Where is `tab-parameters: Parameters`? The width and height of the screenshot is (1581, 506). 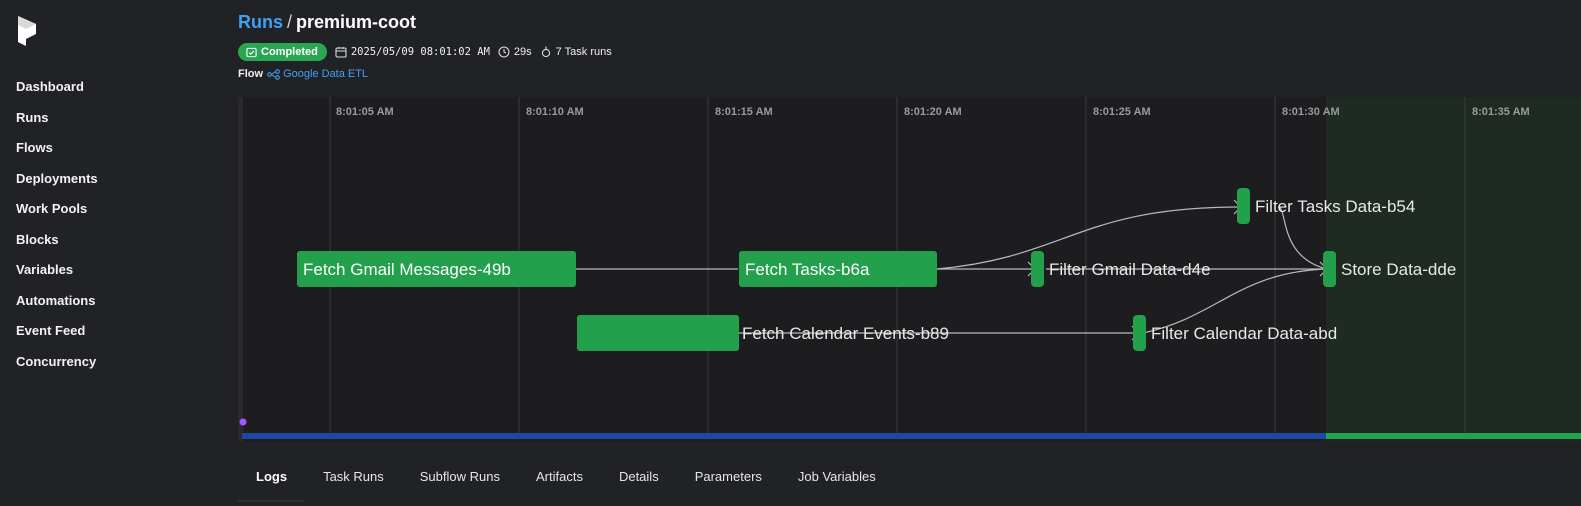
tab-parameters: Parameters is located at coordinates (728, 477).